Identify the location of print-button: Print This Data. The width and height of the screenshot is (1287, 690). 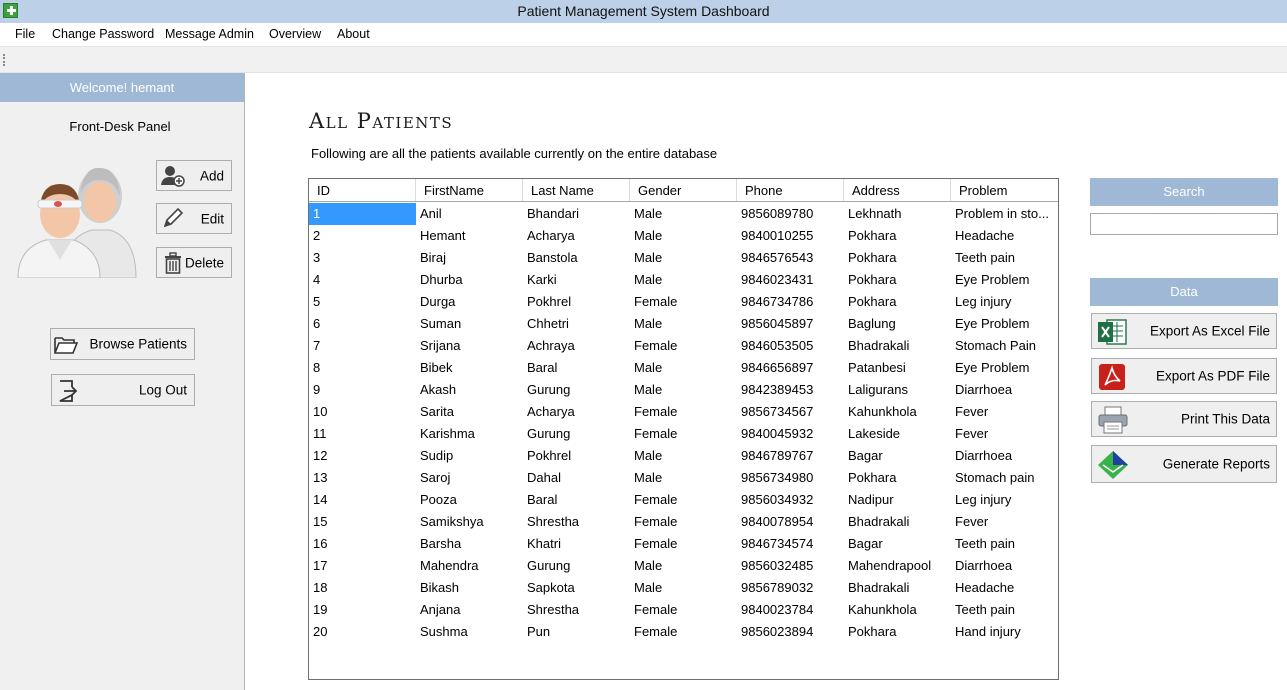
(1184, 419).